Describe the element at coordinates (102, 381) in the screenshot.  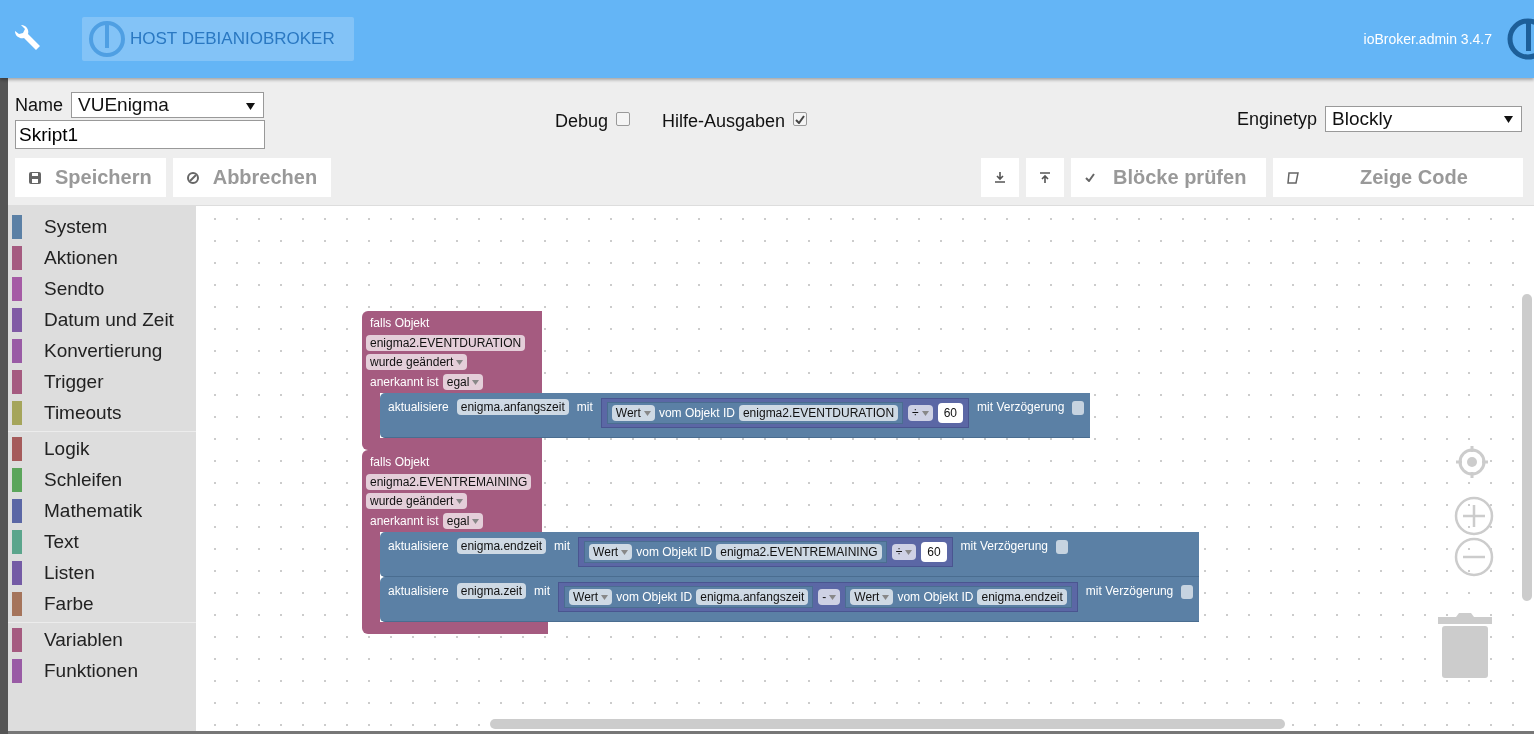
I see `category-item: Trigger` at that location.